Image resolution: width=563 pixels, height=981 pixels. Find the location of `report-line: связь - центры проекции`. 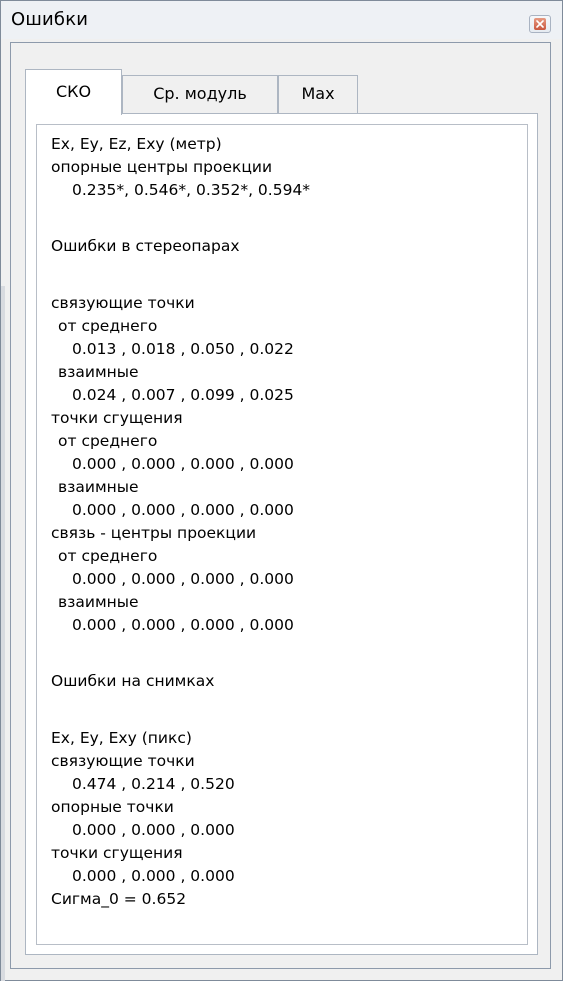

report-line: связь - центры проекции is located at coordinates (154, 533).